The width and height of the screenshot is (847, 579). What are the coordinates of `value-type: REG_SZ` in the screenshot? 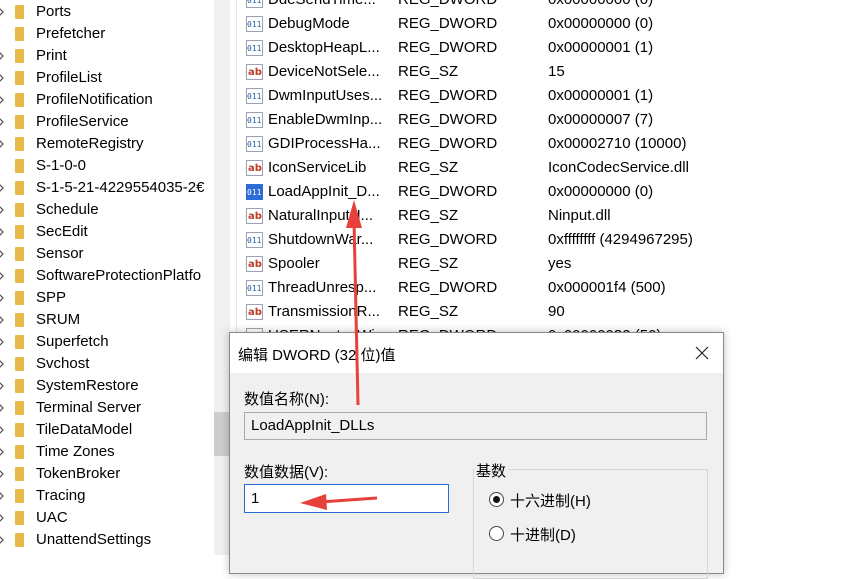 It's located at (428, 167).